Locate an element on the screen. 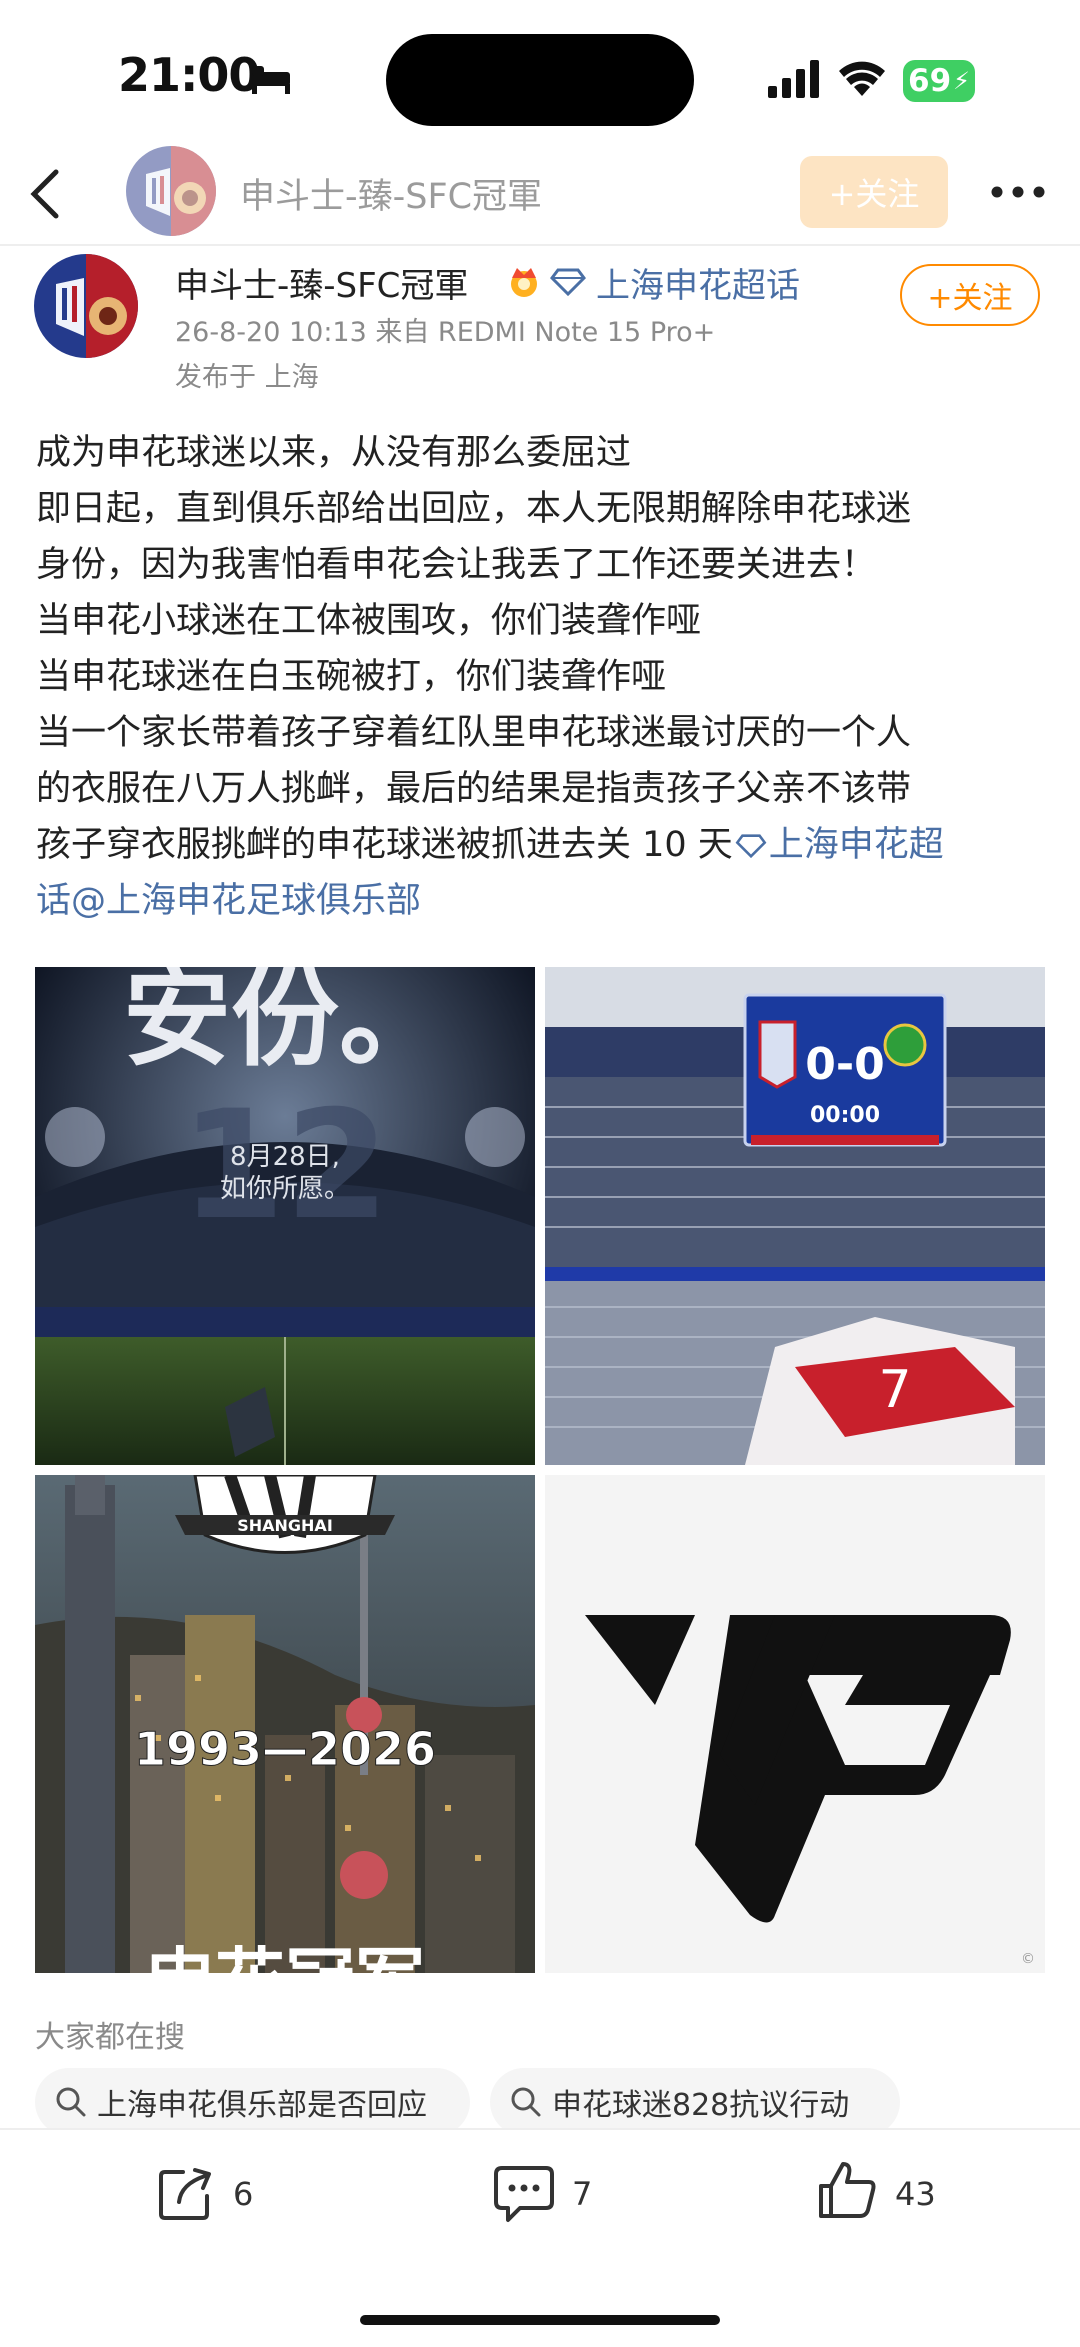 This screenshot has width=1080, height=2347. header-follow-button: +关注 is located at coordinates (874, 192).